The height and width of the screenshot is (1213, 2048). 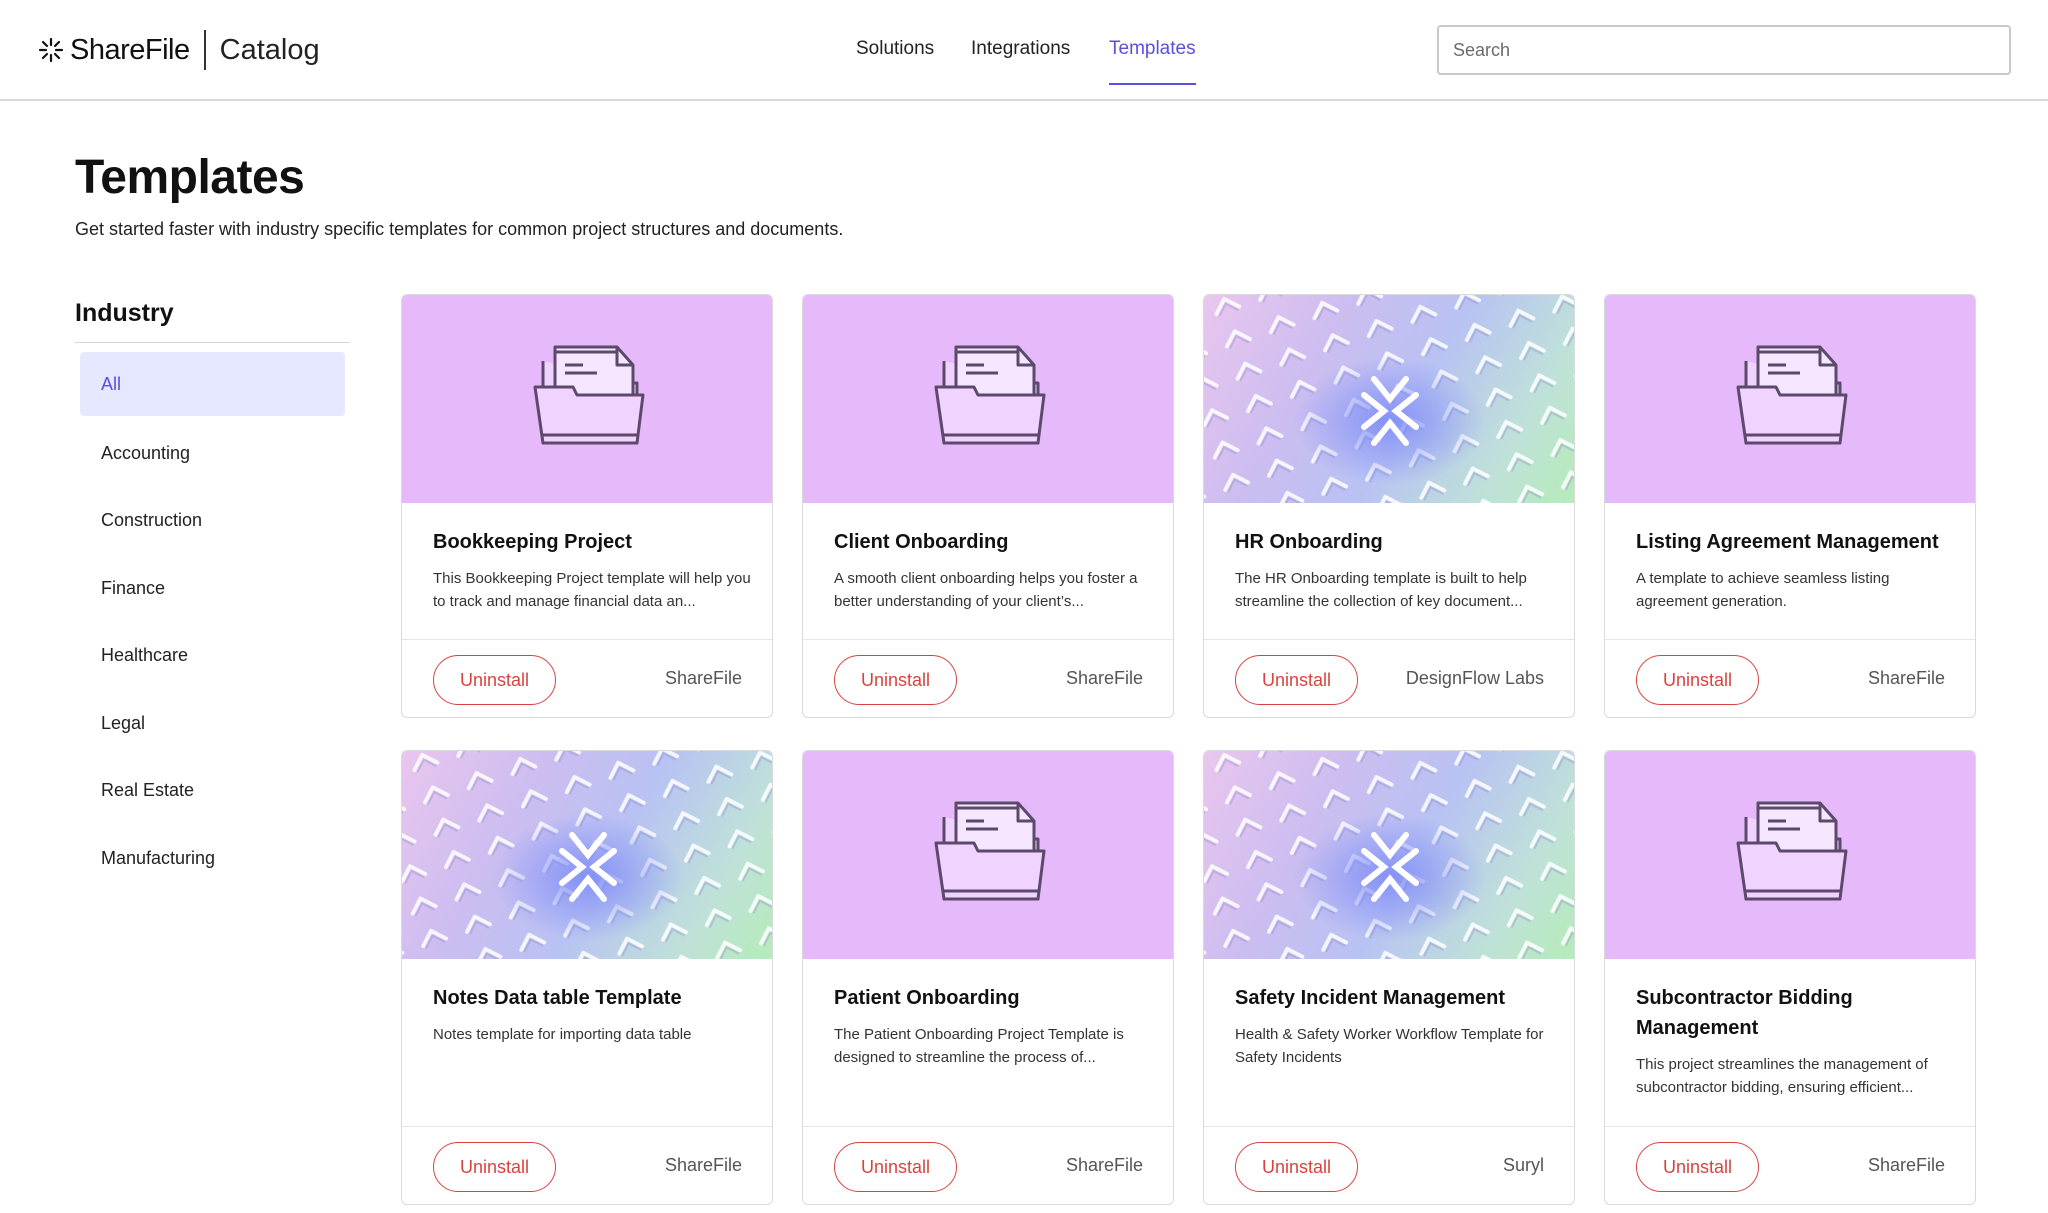 I want to click on sharefile-logo-icon, so click(x=51, y=50).